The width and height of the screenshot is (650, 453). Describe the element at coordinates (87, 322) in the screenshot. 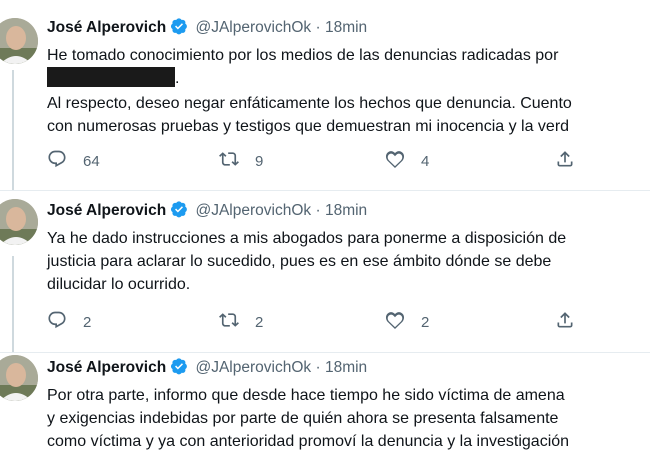

I see `reply-count: 2` at that location.